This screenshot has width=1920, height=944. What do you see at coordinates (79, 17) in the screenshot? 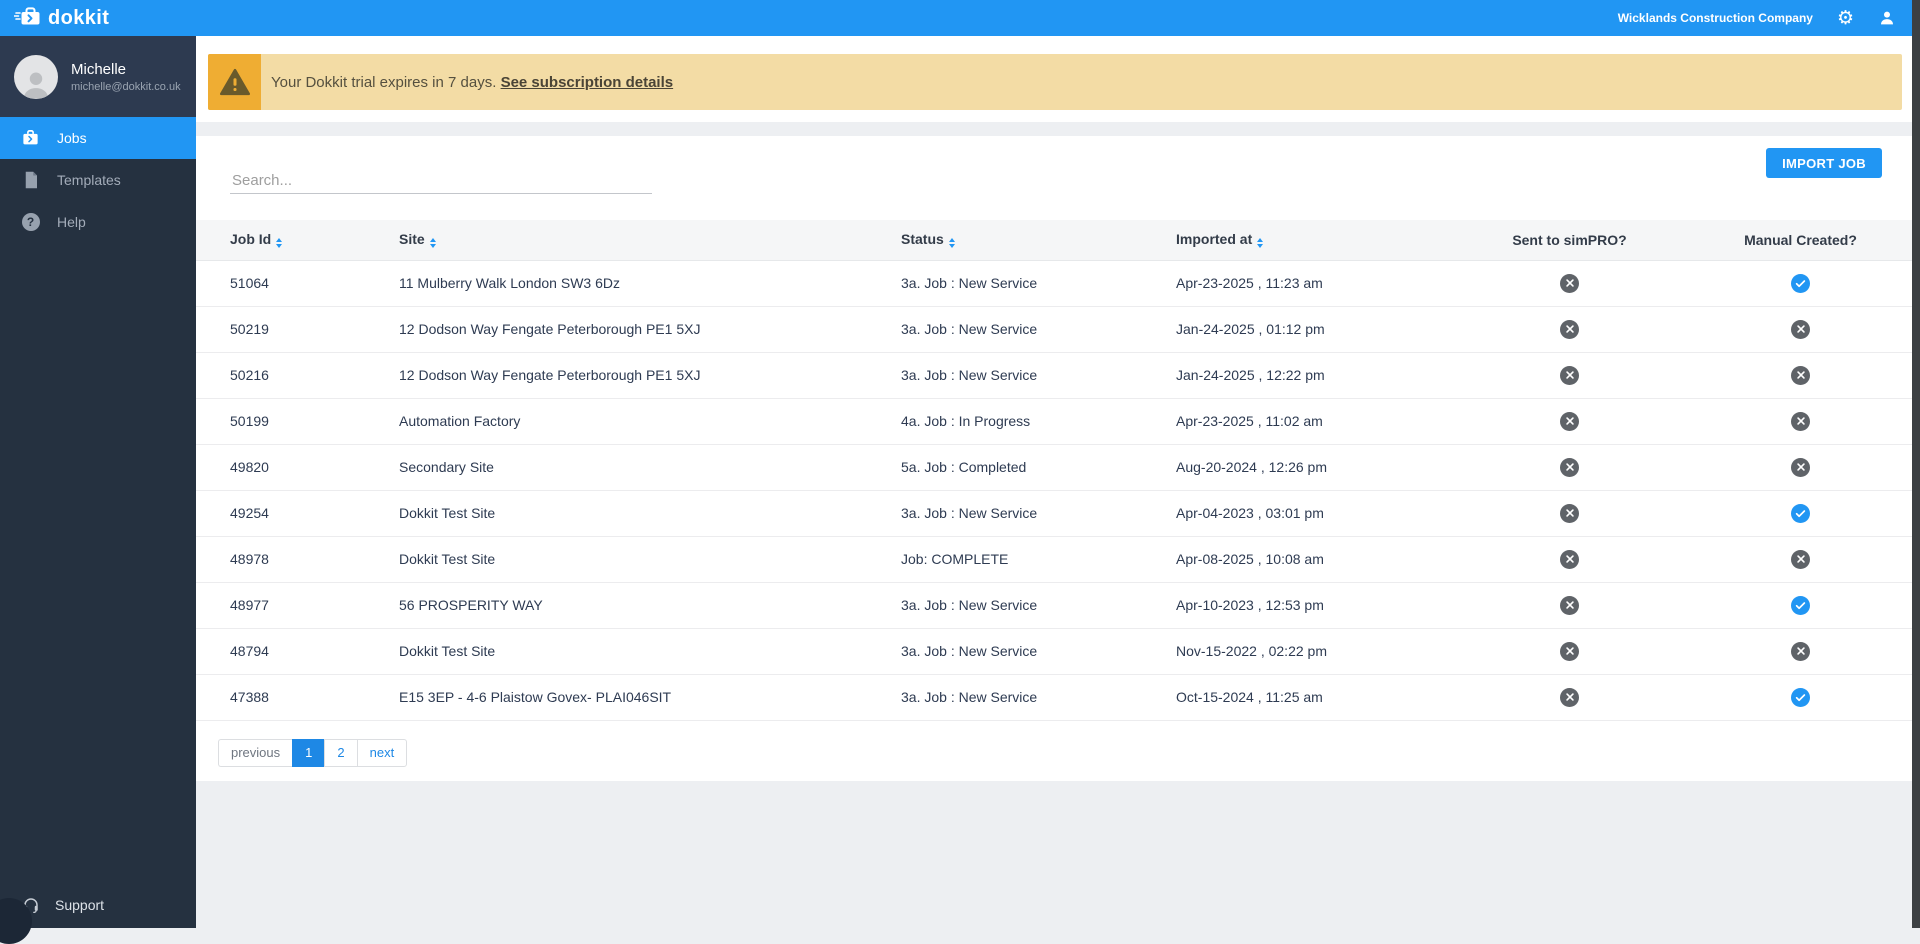
I see `brand-name: dokkit` at bounding box center [79, 17].